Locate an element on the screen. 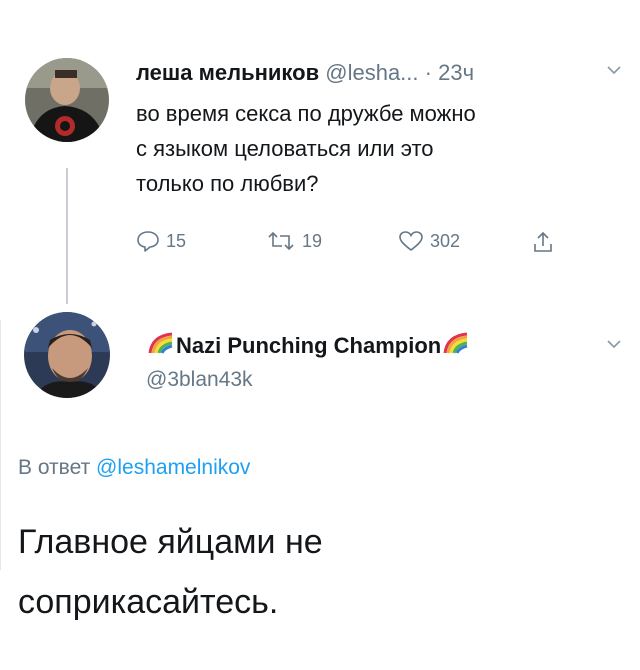  reply-text-line: соприкасайтесь. is located at coordinates (148, 602).